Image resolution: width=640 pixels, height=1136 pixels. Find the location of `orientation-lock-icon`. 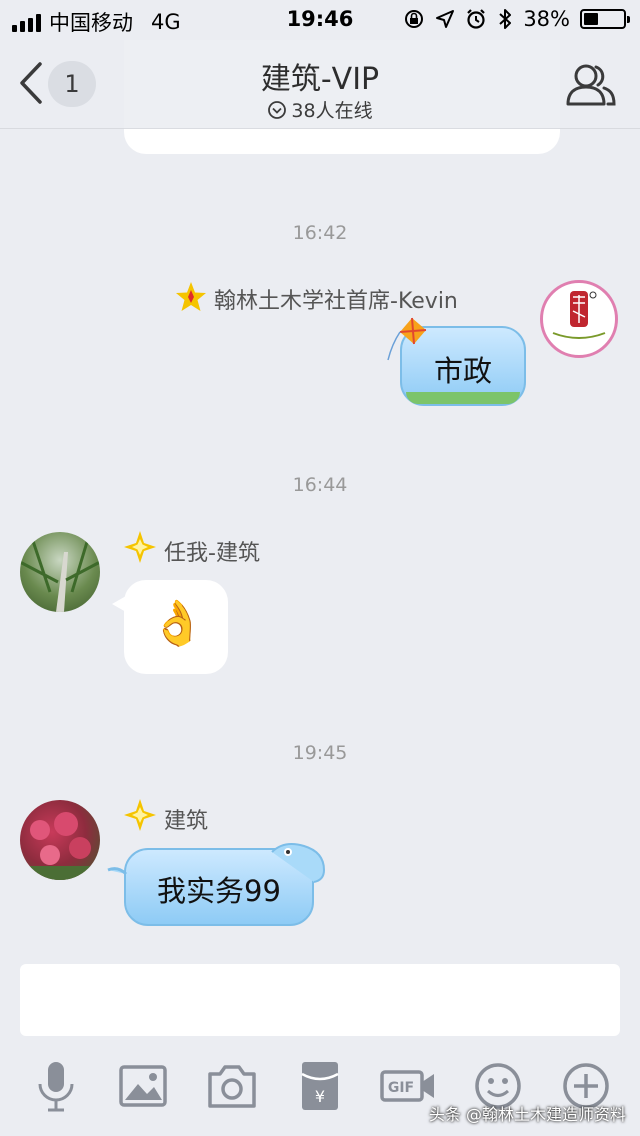

orientation-lock-icon is located at coordinates (414, 19).